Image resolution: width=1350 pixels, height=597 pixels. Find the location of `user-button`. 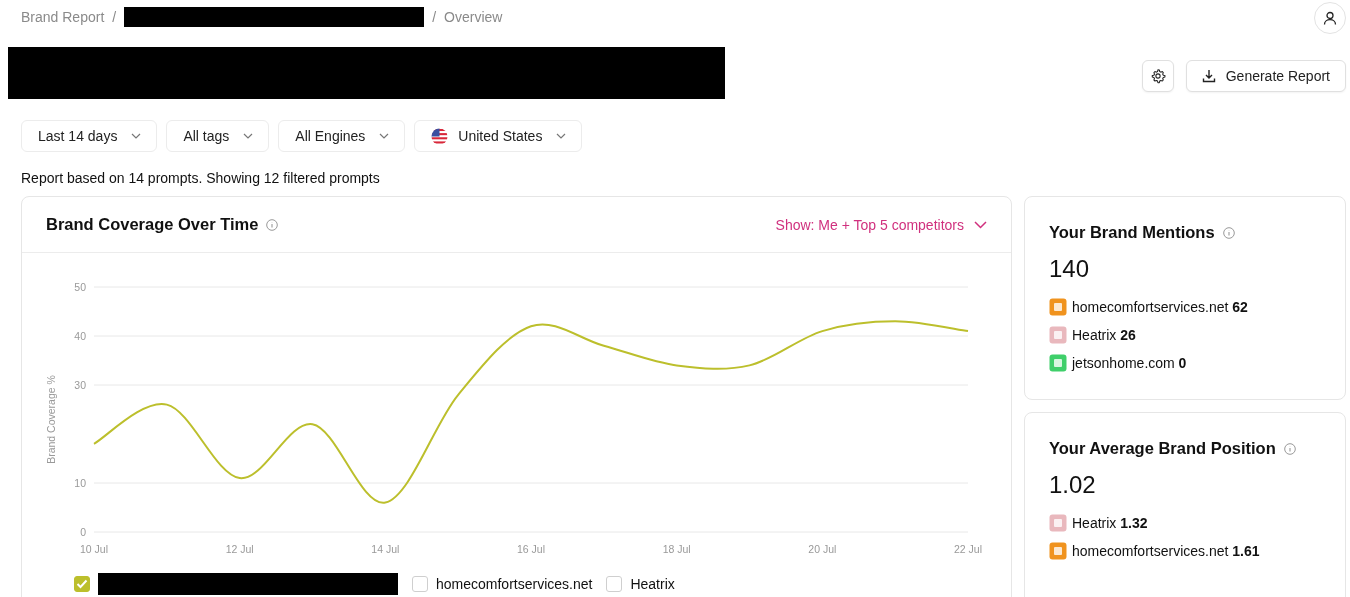

user-button is located at coordinates (1330, 17).